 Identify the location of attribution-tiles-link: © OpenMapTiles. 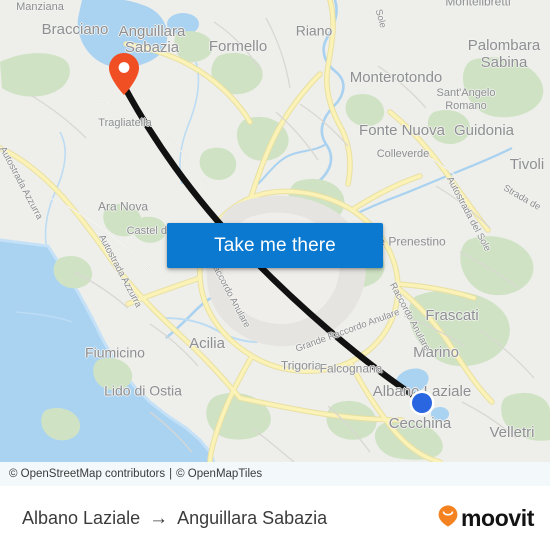
(219, 474).